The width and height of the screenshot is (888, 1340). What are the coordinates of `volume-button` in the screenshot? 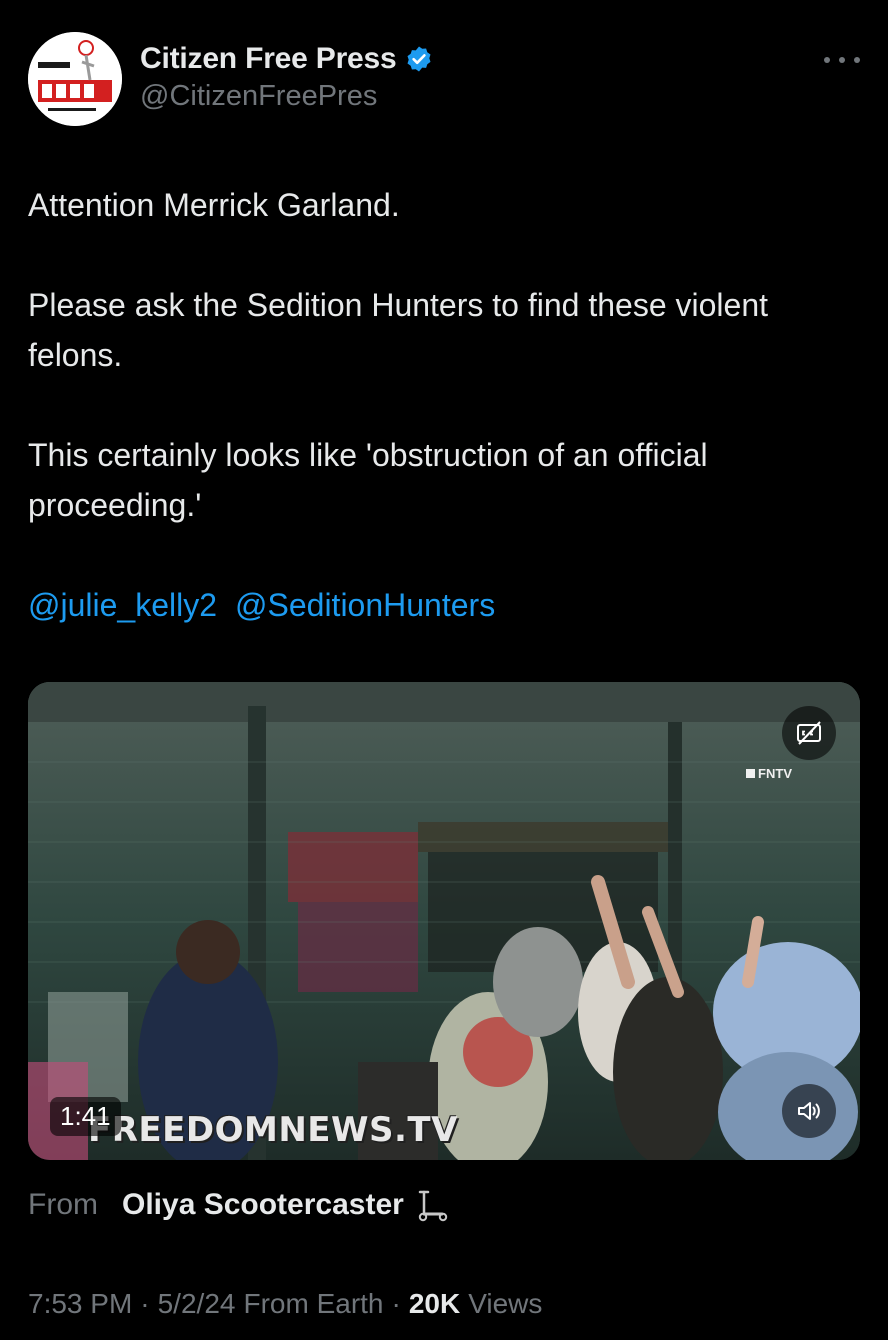 It's located at (809, 1111).